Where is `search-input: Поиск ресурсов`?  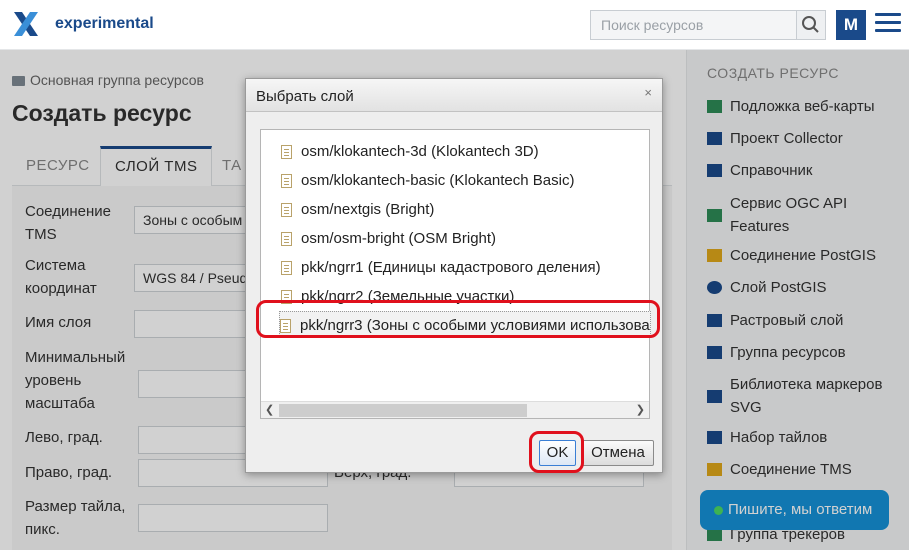
search-input: Поиск ресурсов is located at coordinates (693, 25).